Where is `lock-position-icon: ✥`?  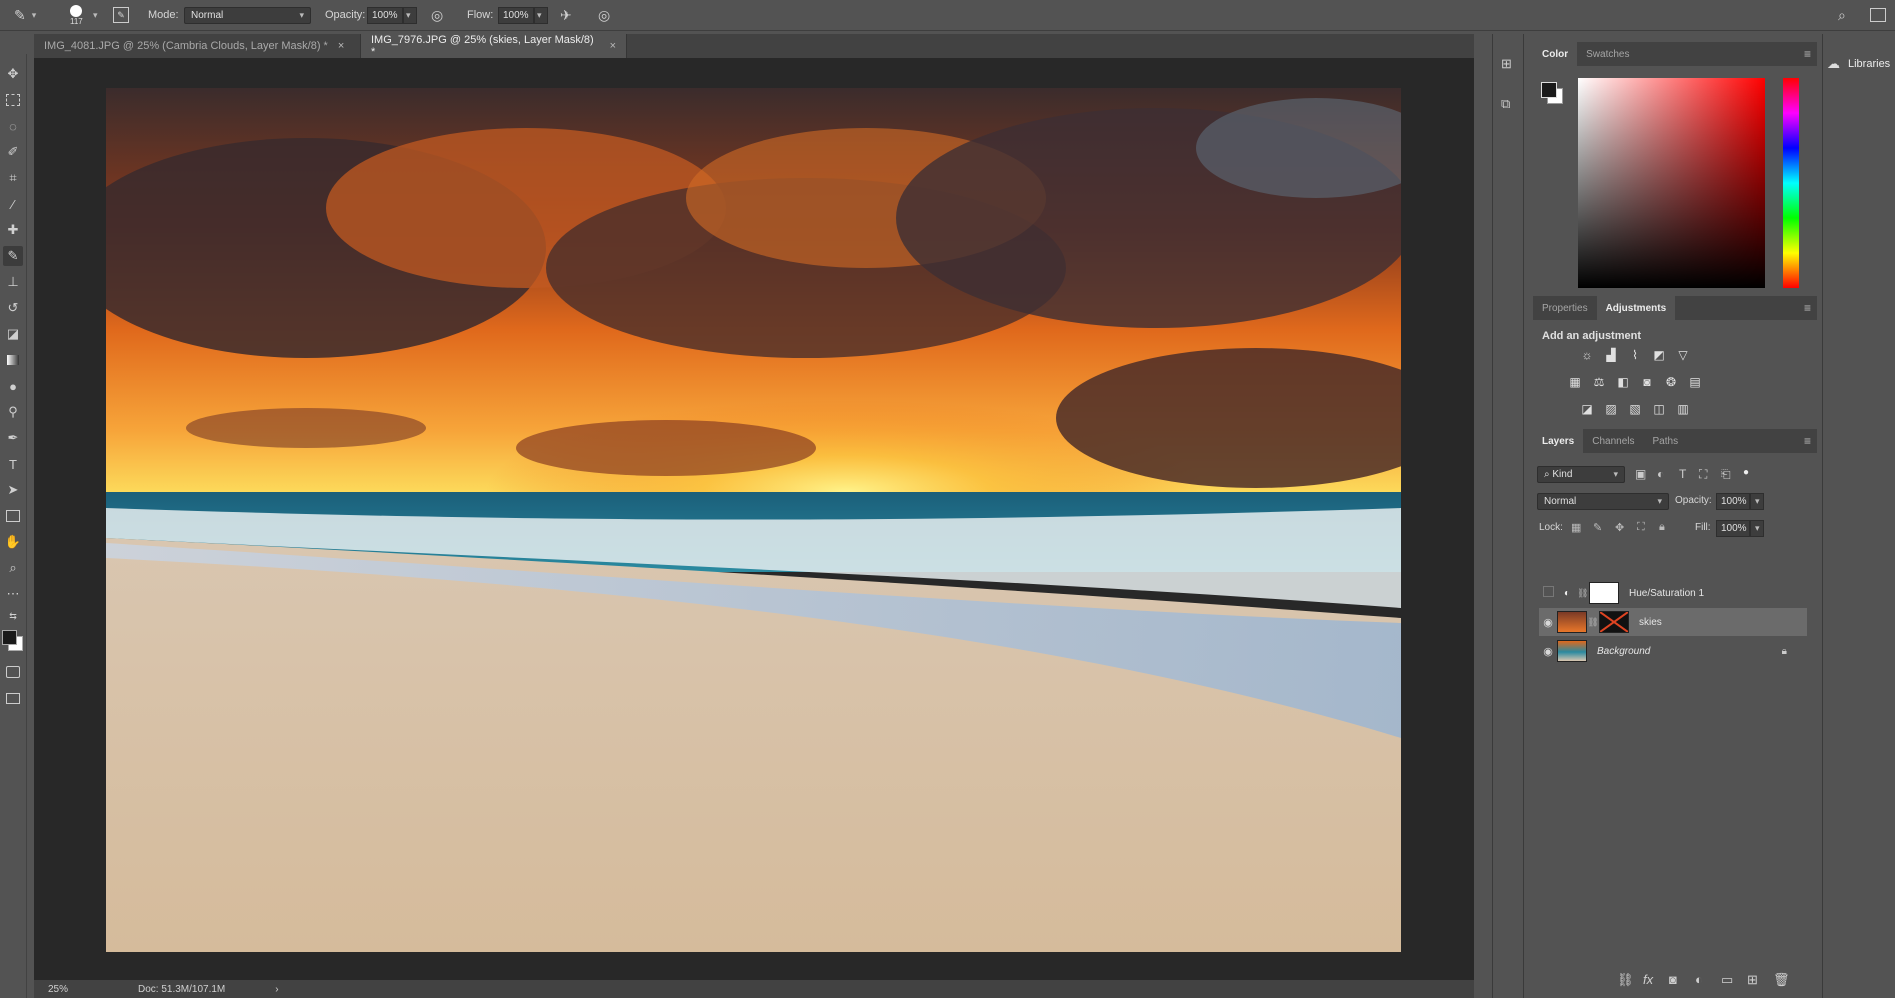
lock-position-icon: ✥ is located at coordinates (1619, 527).